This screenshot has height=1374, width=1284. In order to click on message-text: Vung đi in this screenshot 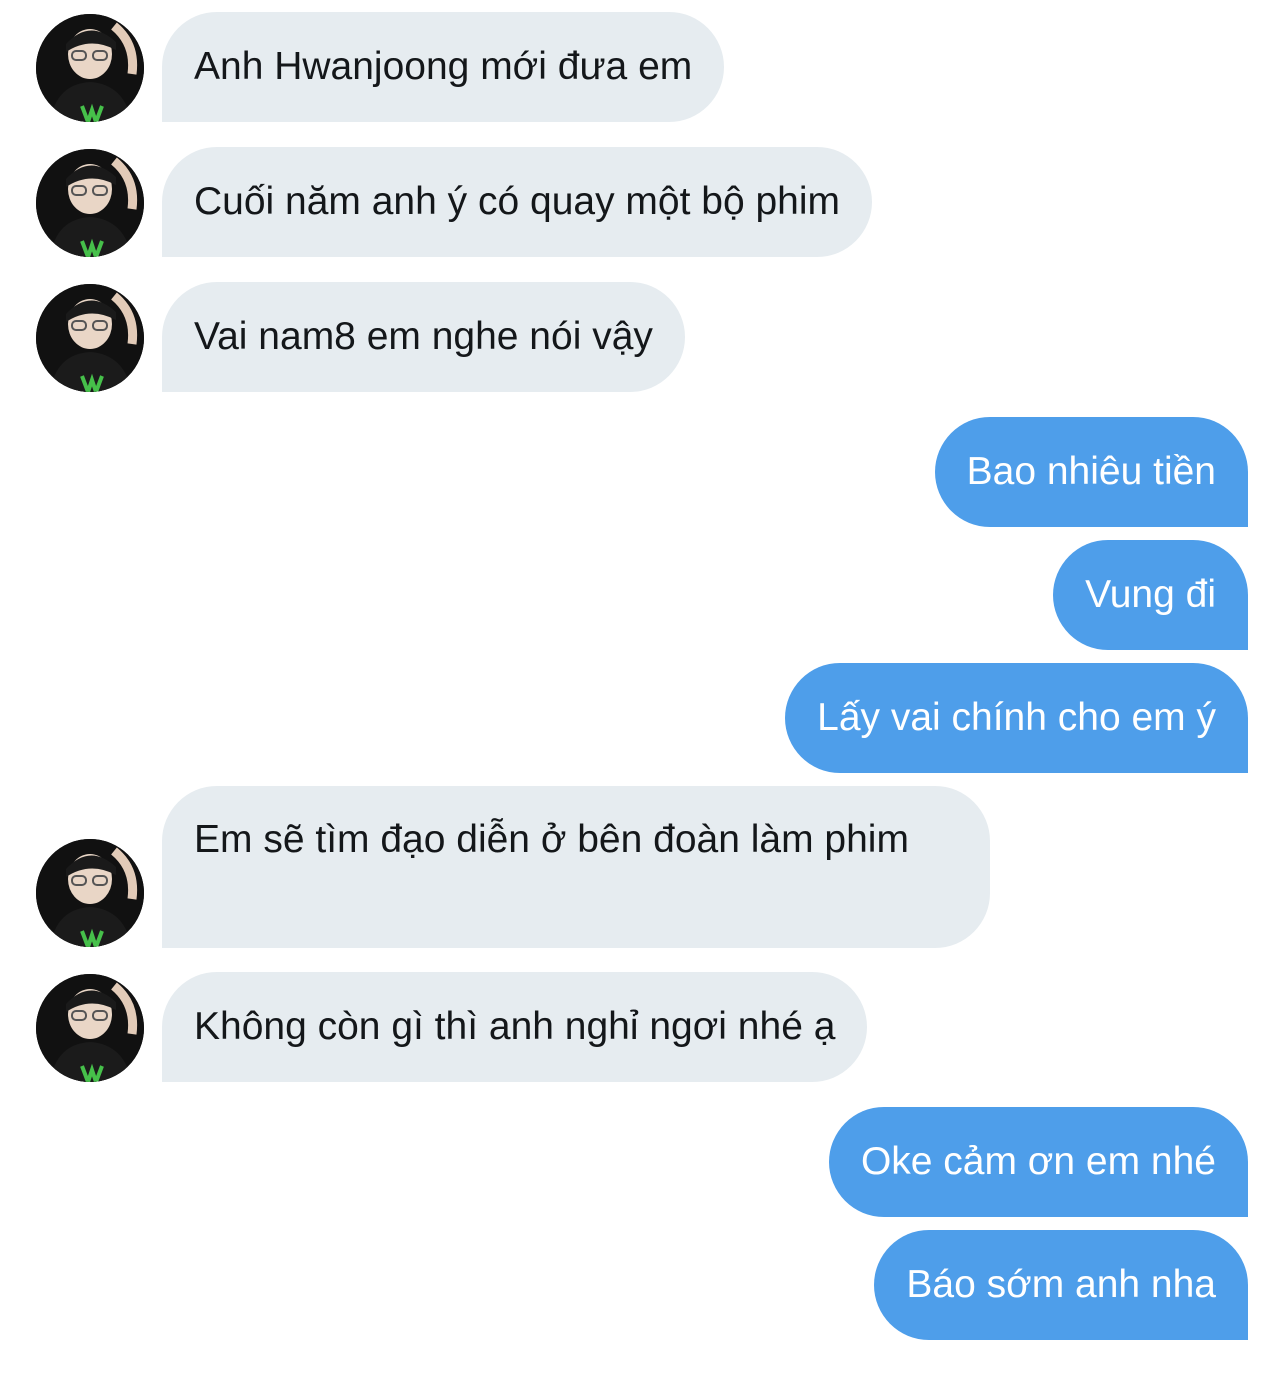, I will do `click(1150, 594)`.